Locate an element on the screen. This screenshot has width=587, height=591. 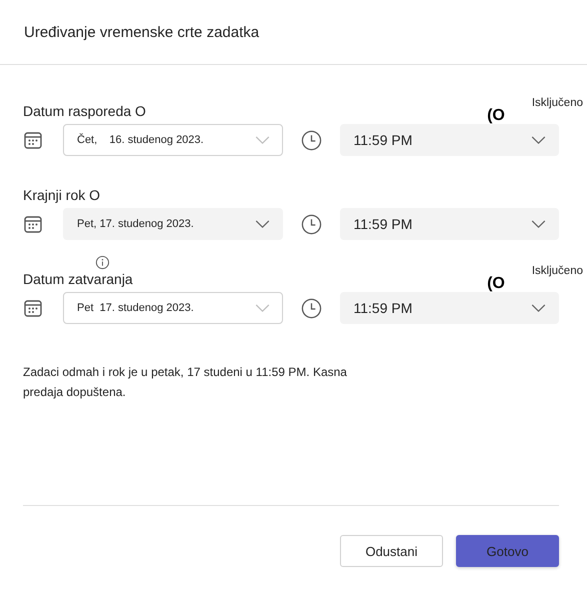
section-label: Krajnji rok O is located at coordinates (61, 195).